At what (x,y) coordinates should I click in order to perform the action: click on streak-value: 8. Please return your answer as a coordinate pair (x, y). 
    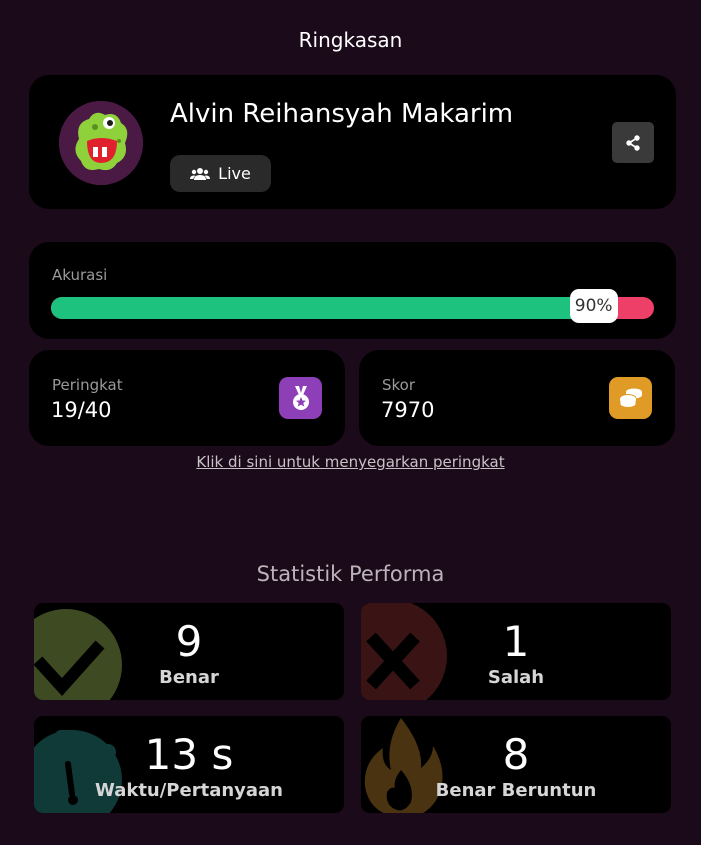
    Looking at the image, I should click on (516, 754).